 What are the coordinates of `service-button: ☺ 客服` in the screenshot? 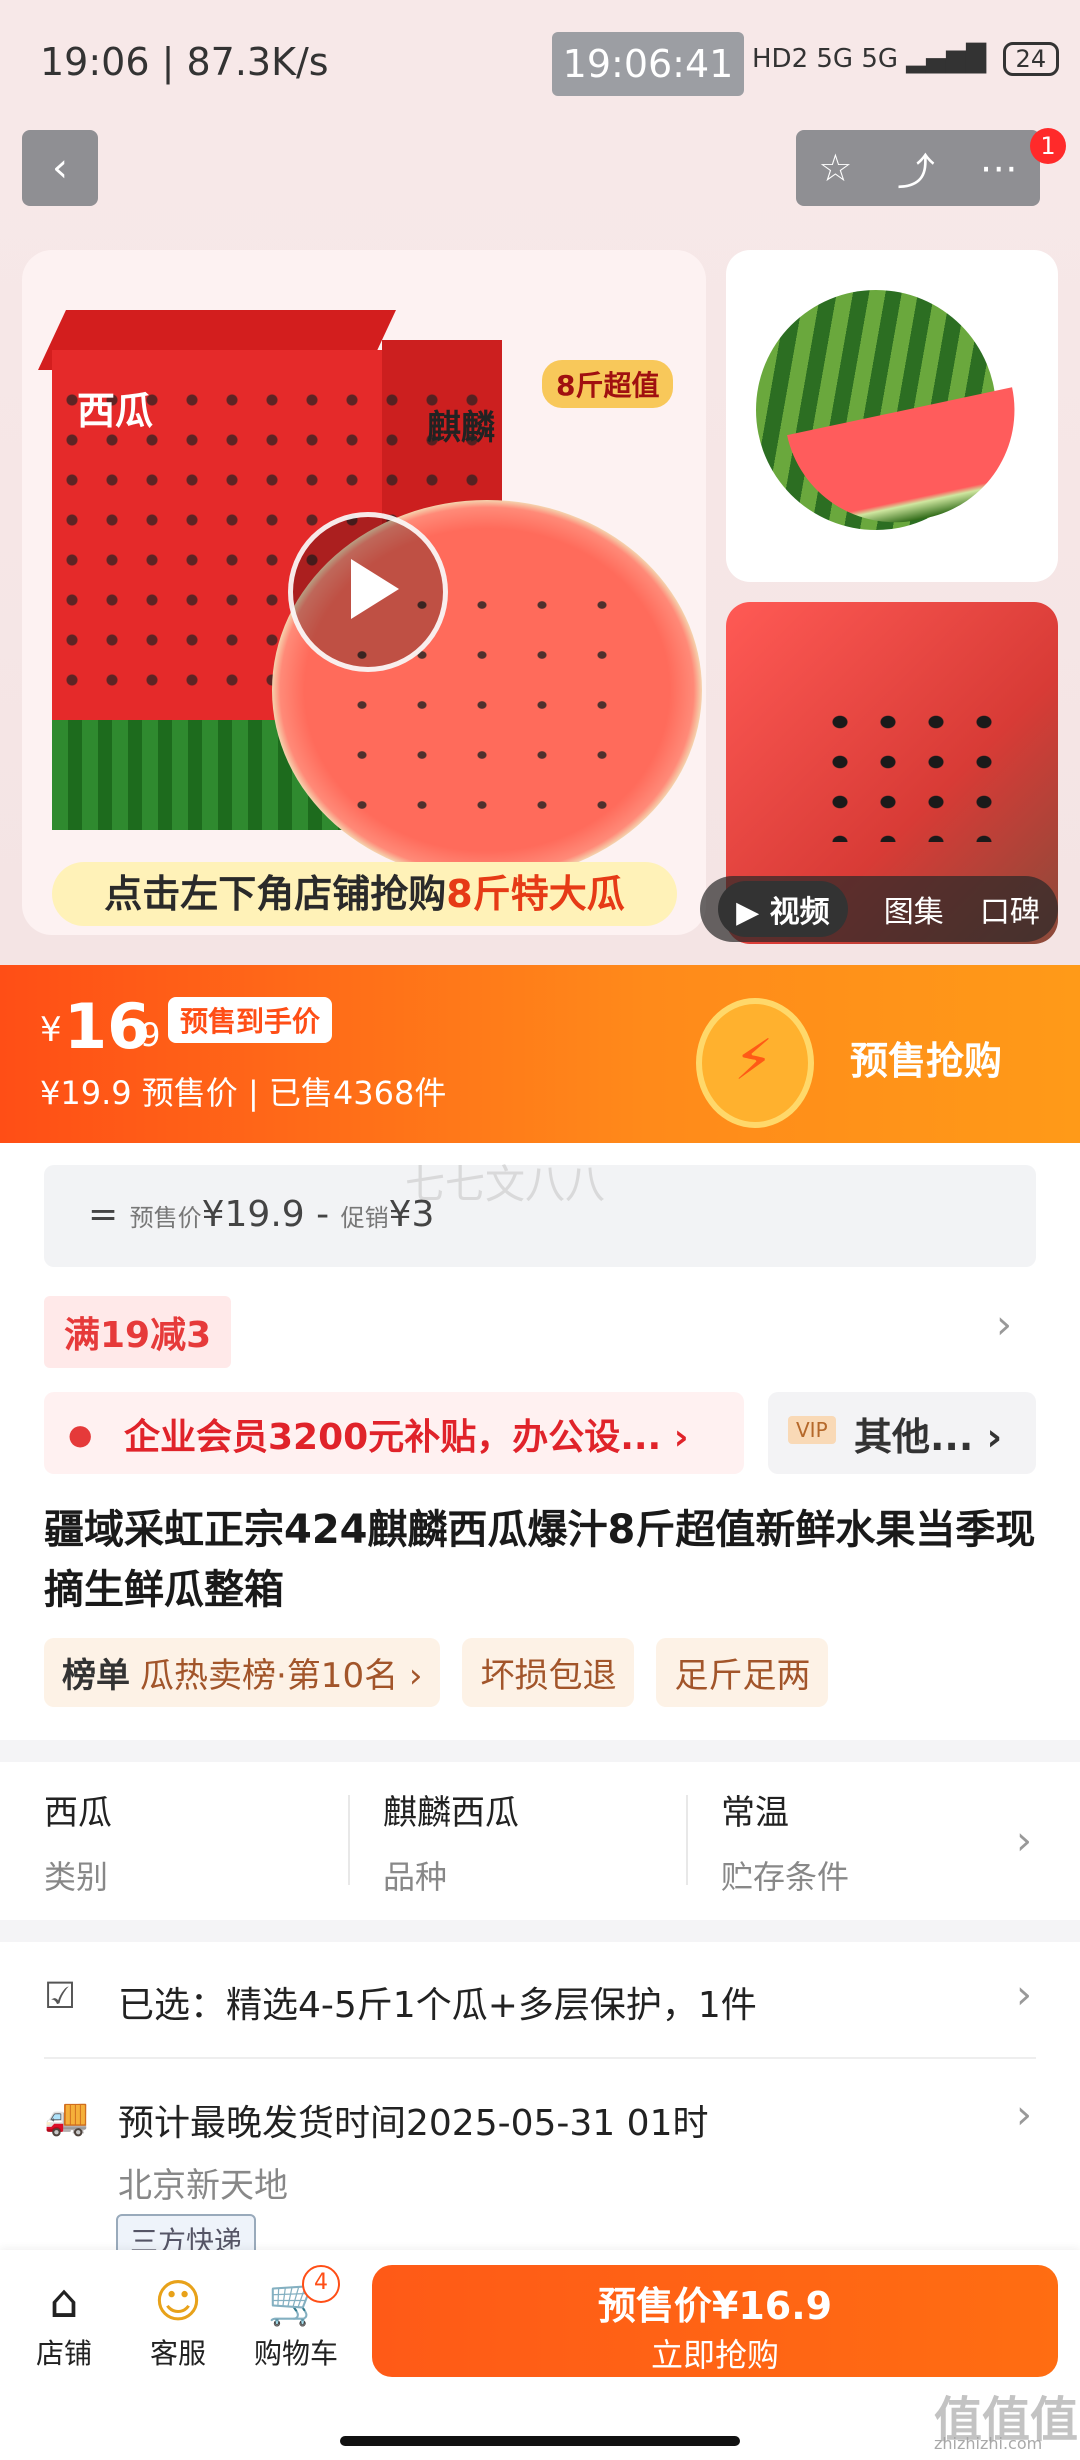 It's located at (178, 2321).